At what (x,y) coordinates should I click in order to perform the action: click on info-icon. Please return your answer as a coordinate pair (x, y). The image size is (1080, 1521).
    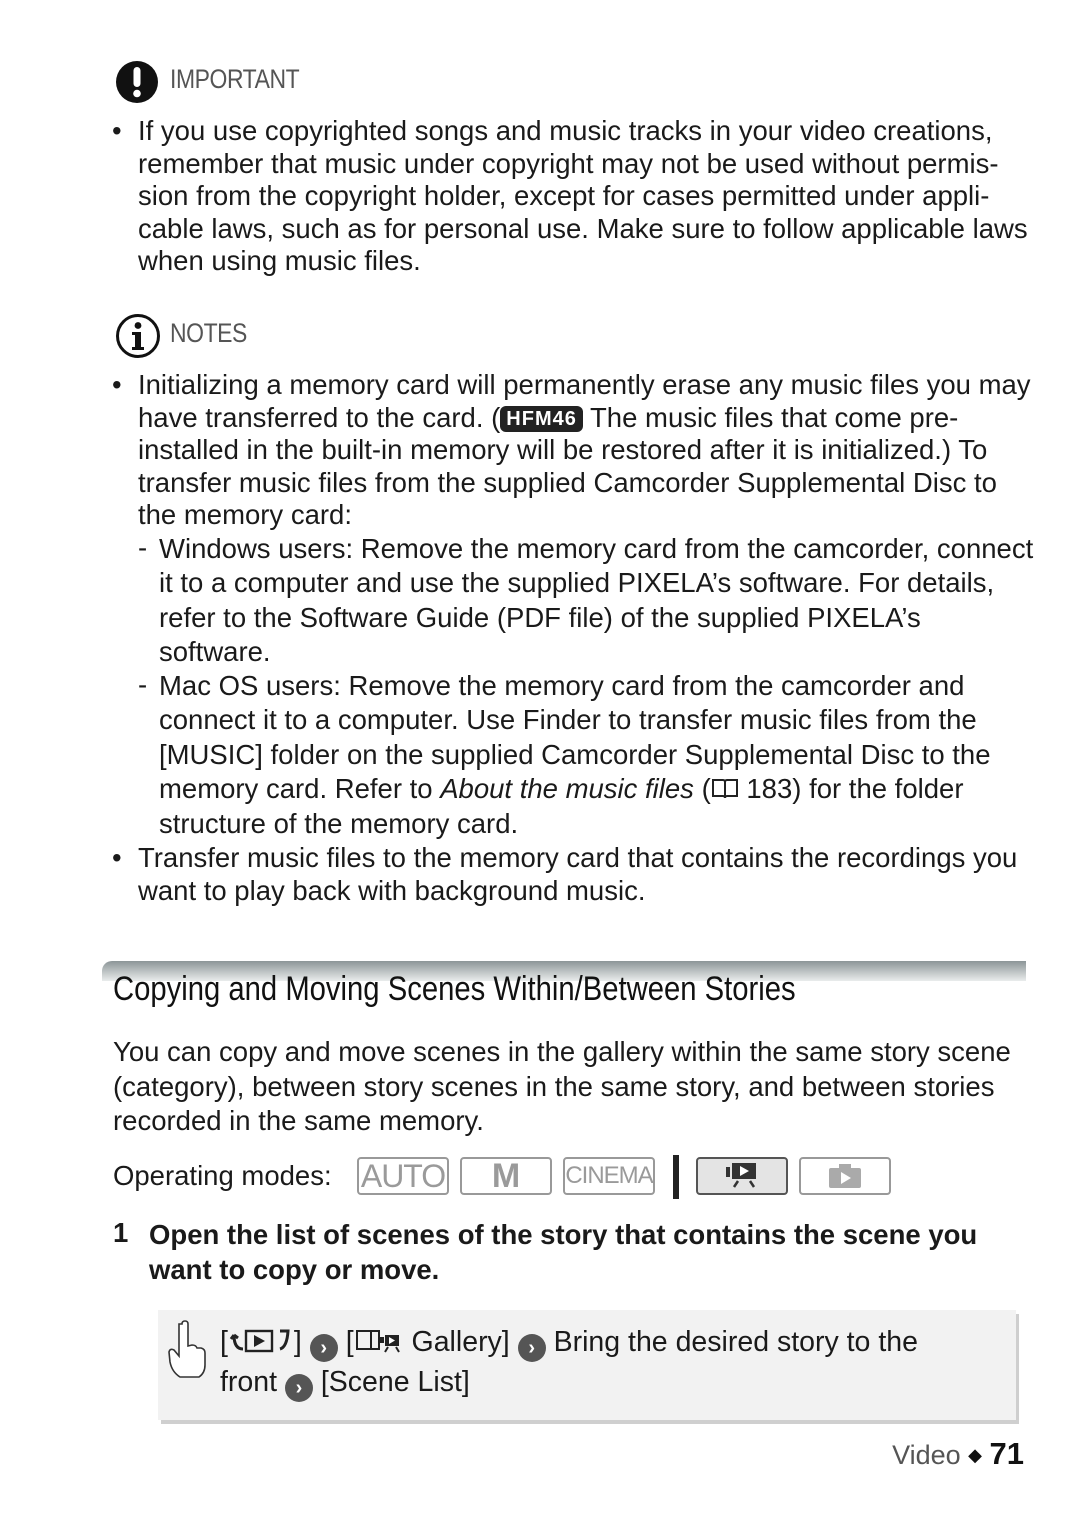
    Looking at the image, I should click on (138, 338).